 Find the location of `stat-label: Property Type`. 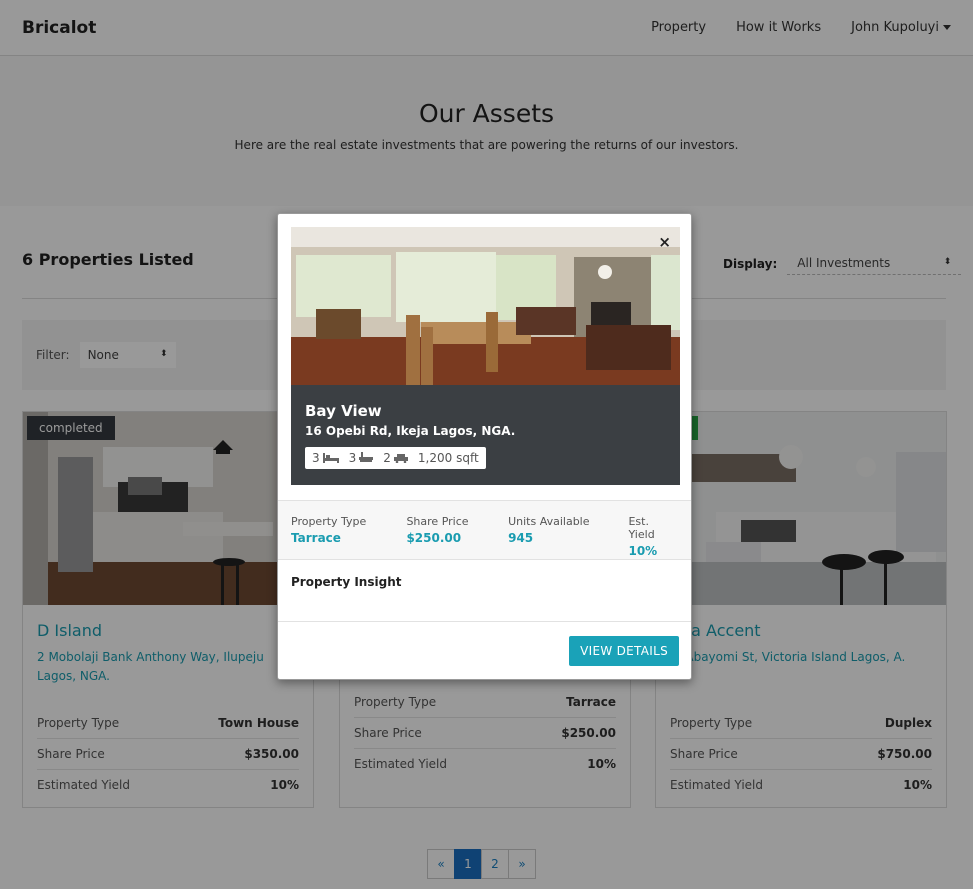

stat-label: Property Type is located at coordinates (329, 521).